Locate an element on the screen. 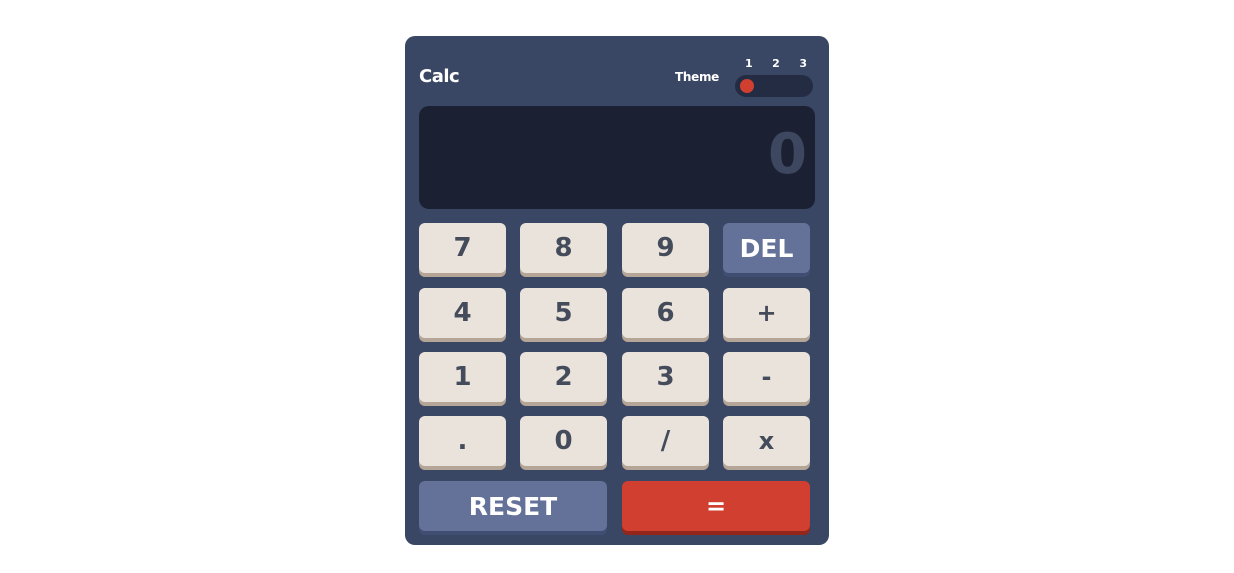  display-screen: 0 is located at coordinates (617, 157).